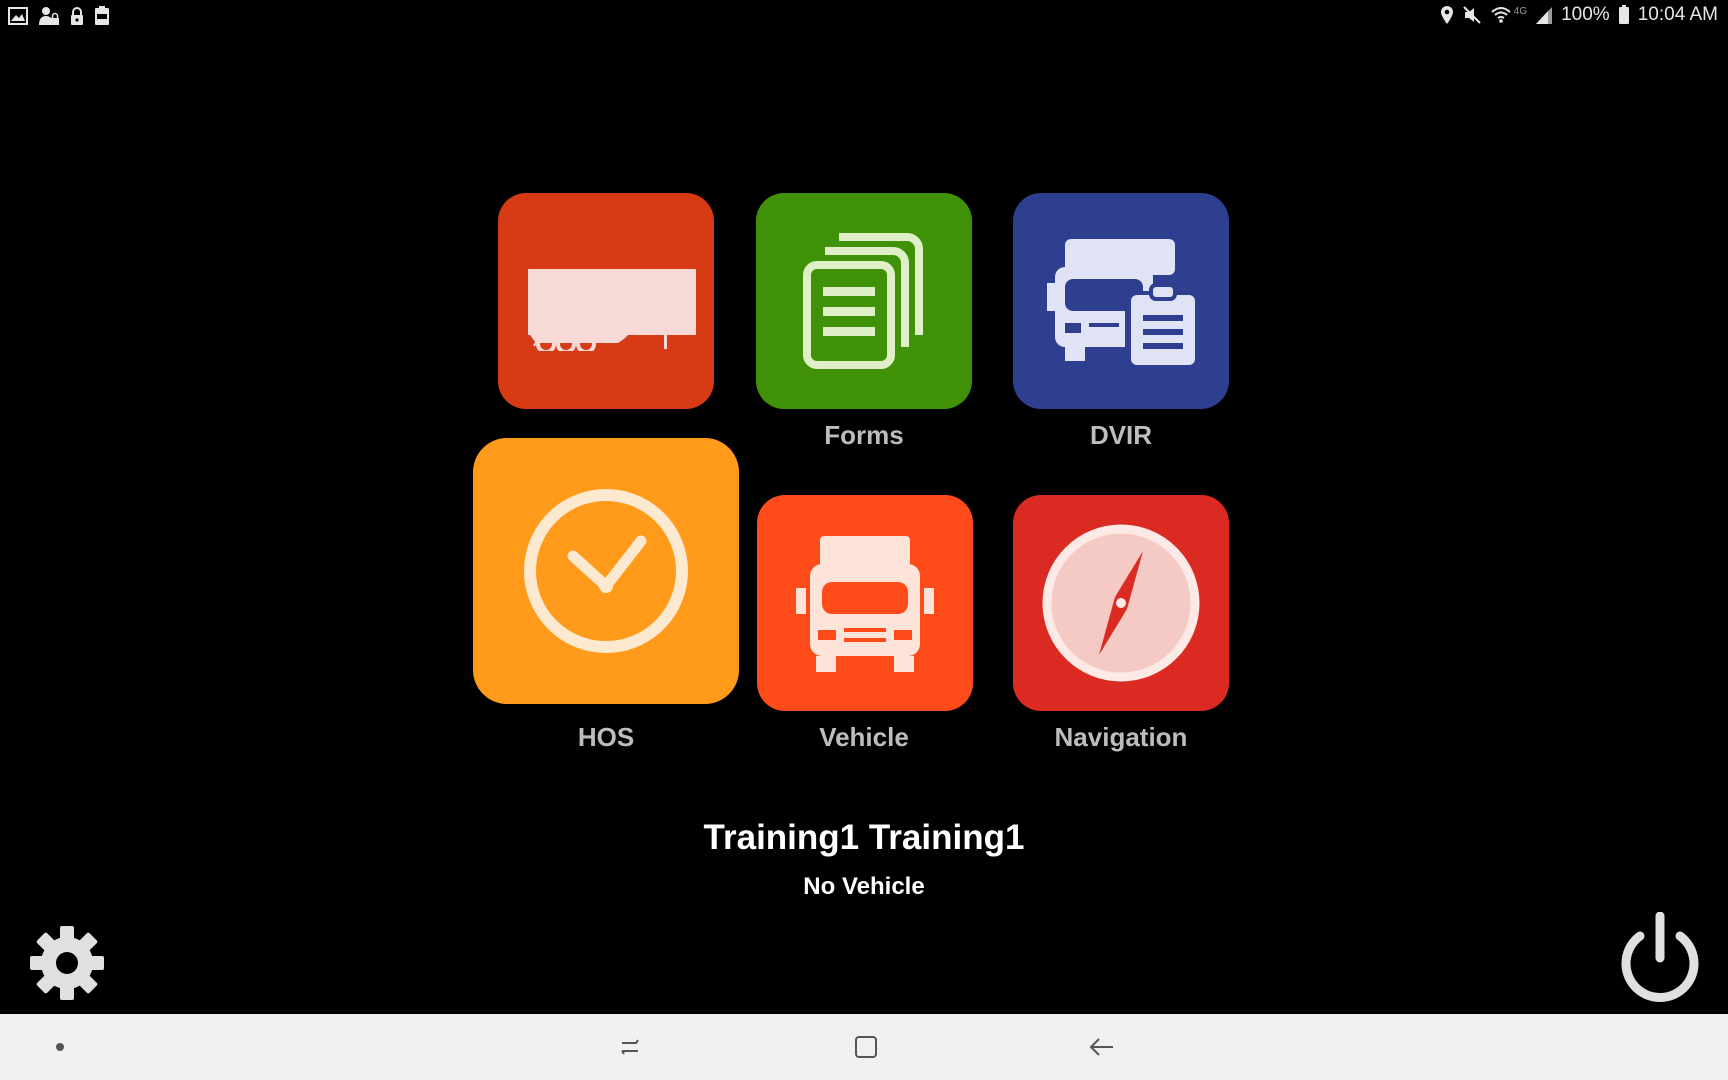  Describe the element at coordinates (864, 886) in the screenshot. I see `vehicle-status: No Vehicle` at that location.